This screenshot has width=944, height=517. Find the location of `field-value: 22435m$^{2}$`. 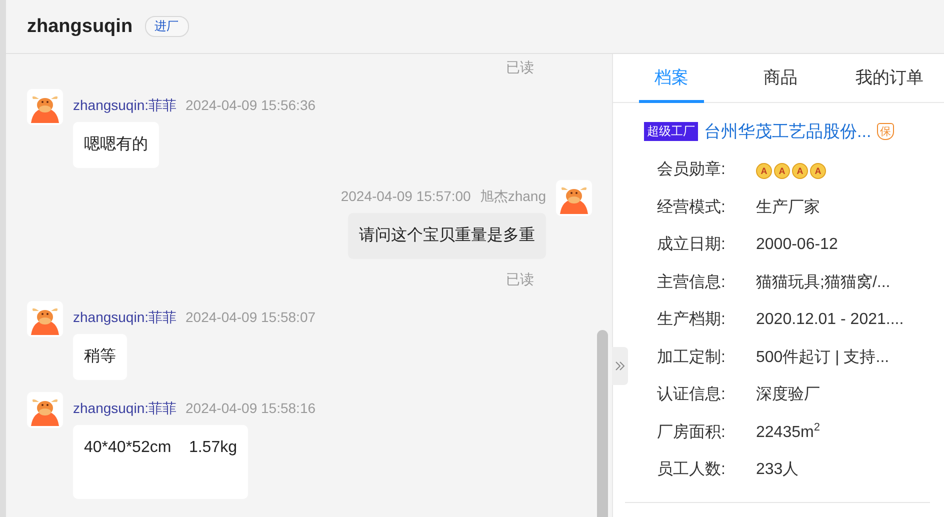

field-value: 22435m$^{2}$ is located at coordinates (788, 432).